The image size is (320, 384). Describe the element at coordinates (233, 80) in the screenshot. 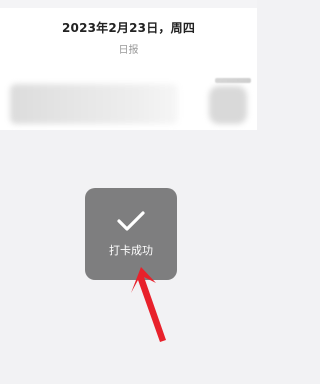

I see `blurred-small-text` at that location.